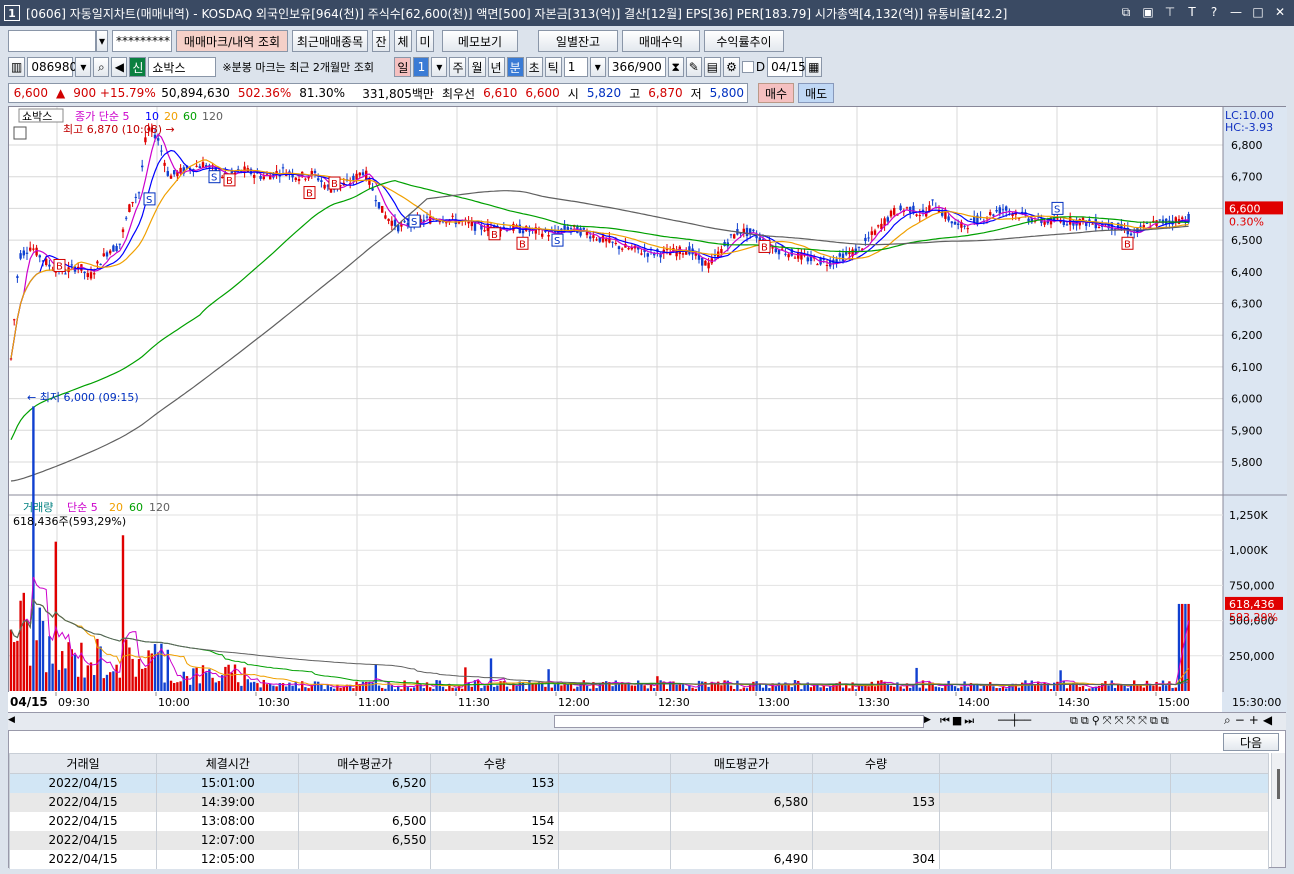 This screenshot has width=1294, height=874. What do you see at coordinates (365, 763) in the screenshot?
I see `column-header: 매수평균가` at bounding box center [365, 763].